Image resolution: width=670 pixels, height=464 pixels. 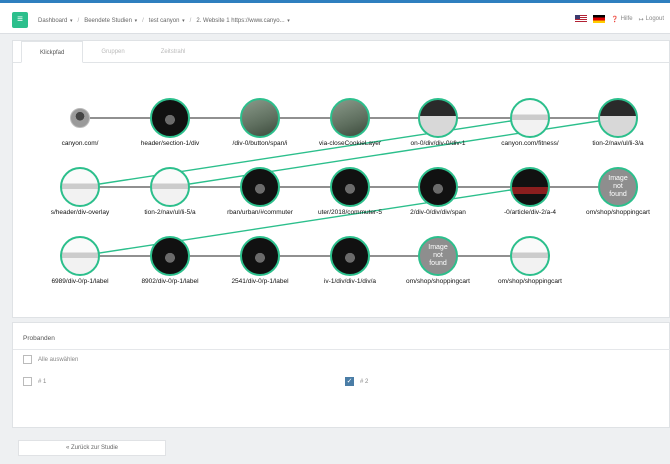 What do you see at coordinates (341, 349) in the screenshot?
I see `divider` at bounding box center [341, 349].